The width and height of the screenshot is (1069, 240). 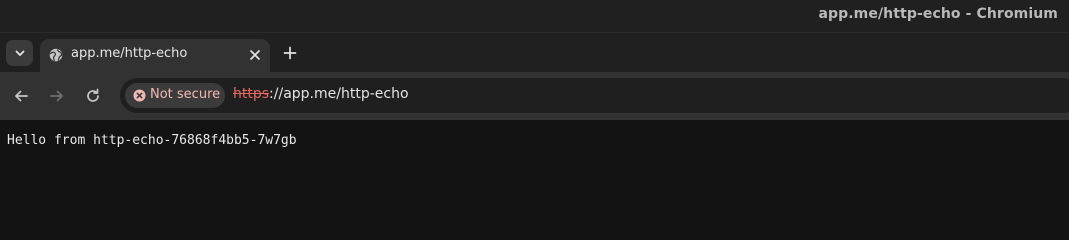 What do you see at coordinates (129, 53) in the screenshot?
I see `tab-title: app.me/http-echo` at bounding box center [129, 53].